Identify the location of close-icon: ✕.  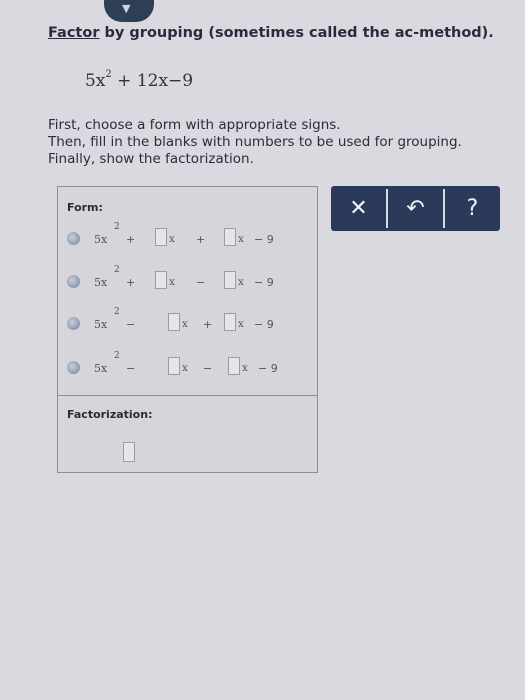
(358, 208).